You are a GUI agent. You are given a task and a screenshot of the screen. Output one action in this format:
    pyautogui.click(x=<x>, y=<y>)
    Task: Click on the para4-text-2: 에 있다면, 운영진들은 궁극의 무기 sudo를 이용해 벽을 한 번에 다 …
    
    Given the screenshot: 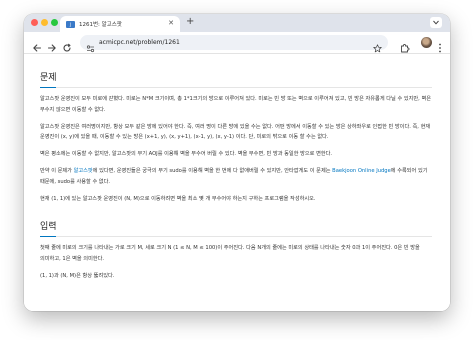 What is the action you would take?
    pyautogui.click(x=212, y=170)
    